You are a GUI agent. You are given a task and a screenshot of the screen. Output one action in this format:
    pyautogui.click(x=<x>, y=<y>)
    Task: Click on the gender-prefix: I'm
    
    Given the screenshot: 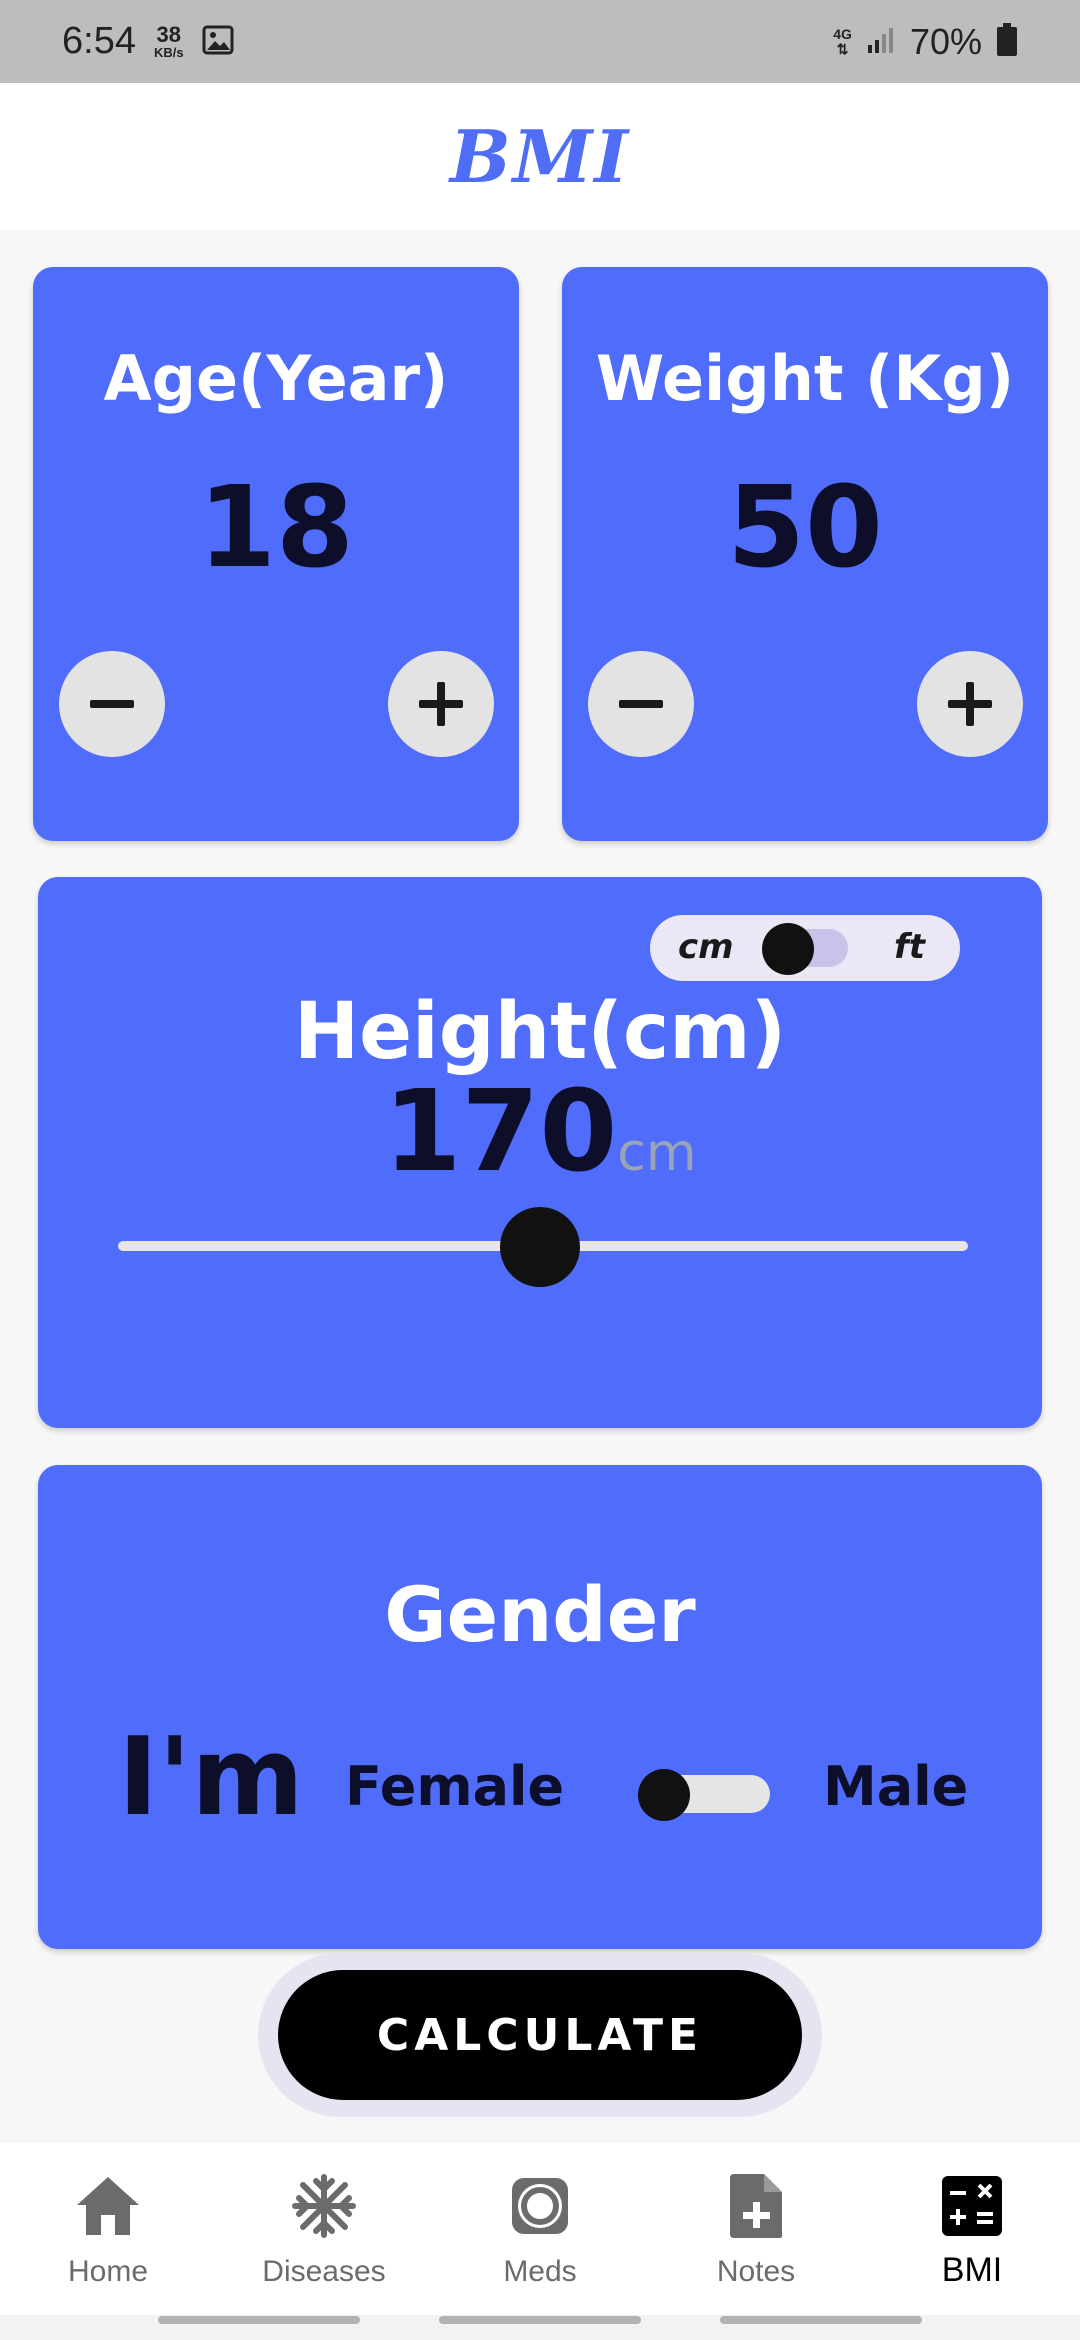 What is the action you would take?
    pyautogui.click(x=211, y=1777)
    